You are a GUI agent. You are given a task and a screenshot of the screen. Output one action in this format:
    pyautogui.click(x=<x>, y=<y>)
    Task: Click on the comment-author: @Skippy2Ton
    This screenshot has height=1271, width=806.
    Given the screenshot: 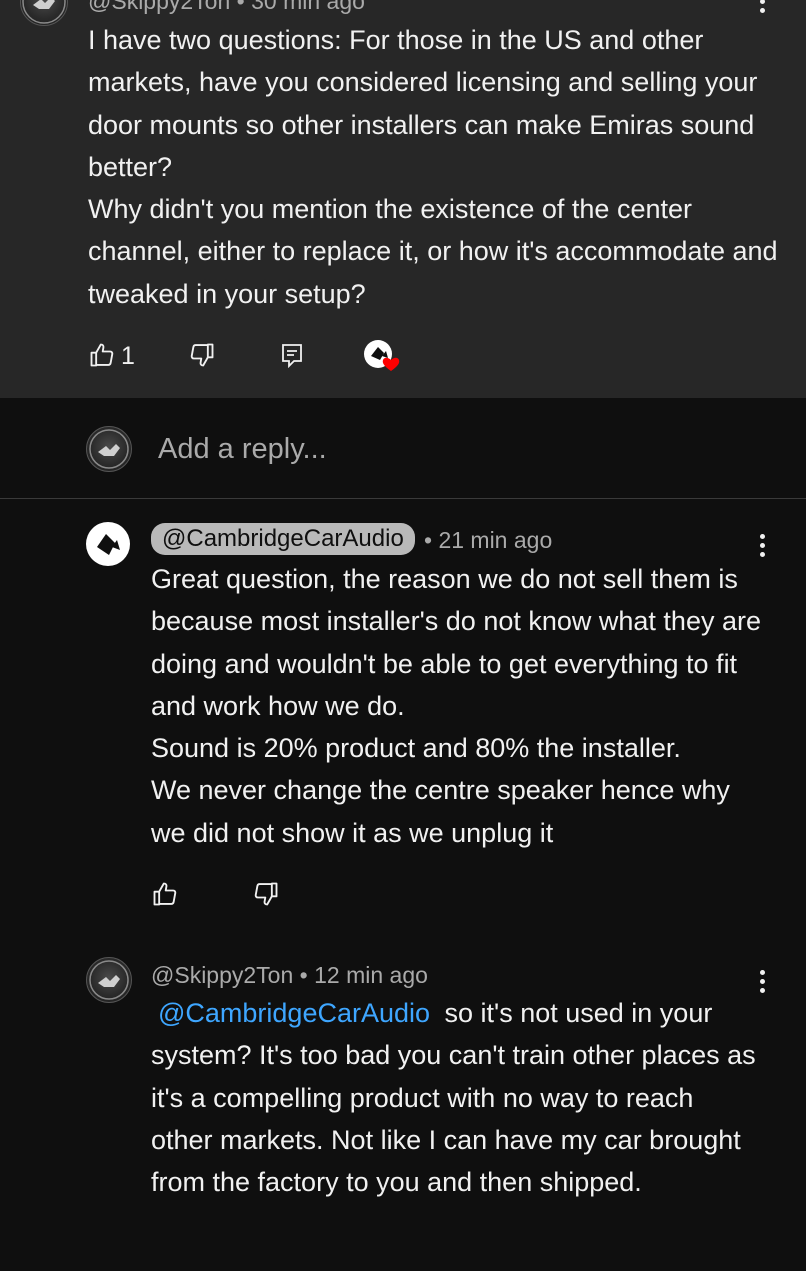 What is the action you would take?
    pyautogui.click(x=159, y=7)
    